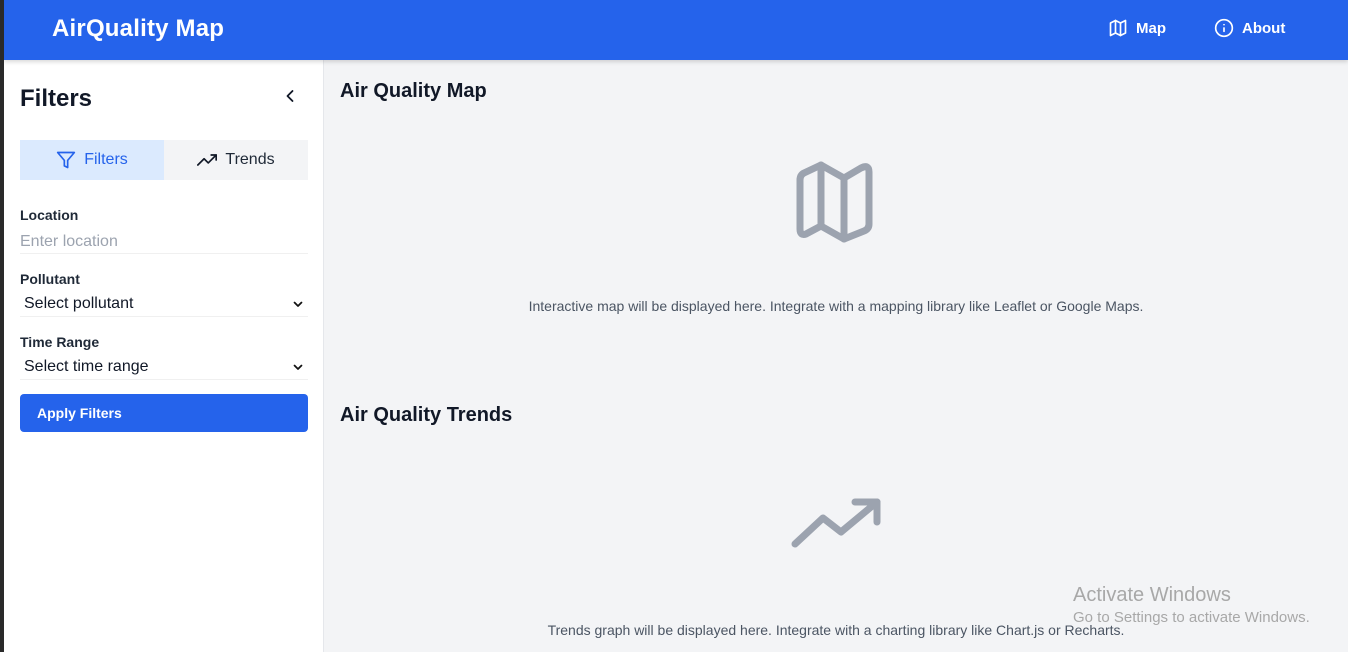 Image resolution: width=1352 pixels, height=652 pixels. Describe the element at coordinates (79, 303) in the screenshot. I see `pollutant-select-value: Select pollutant` at that location.